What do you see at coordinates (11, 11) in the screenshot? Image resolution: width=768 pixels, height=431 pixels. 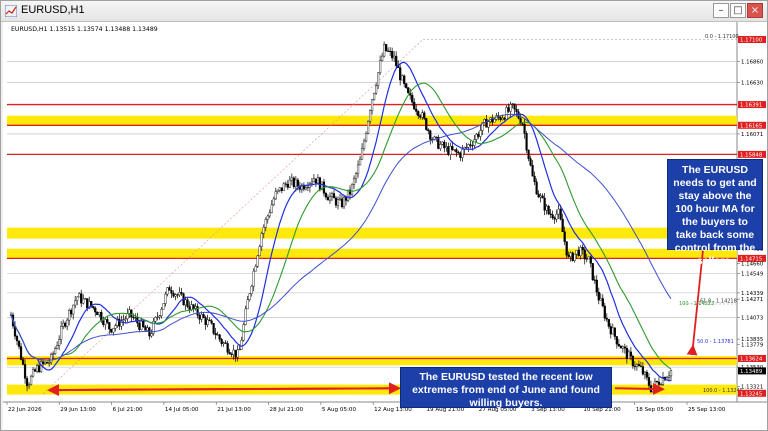 I see `chart-app-icon` at bounding box center [11, 11].